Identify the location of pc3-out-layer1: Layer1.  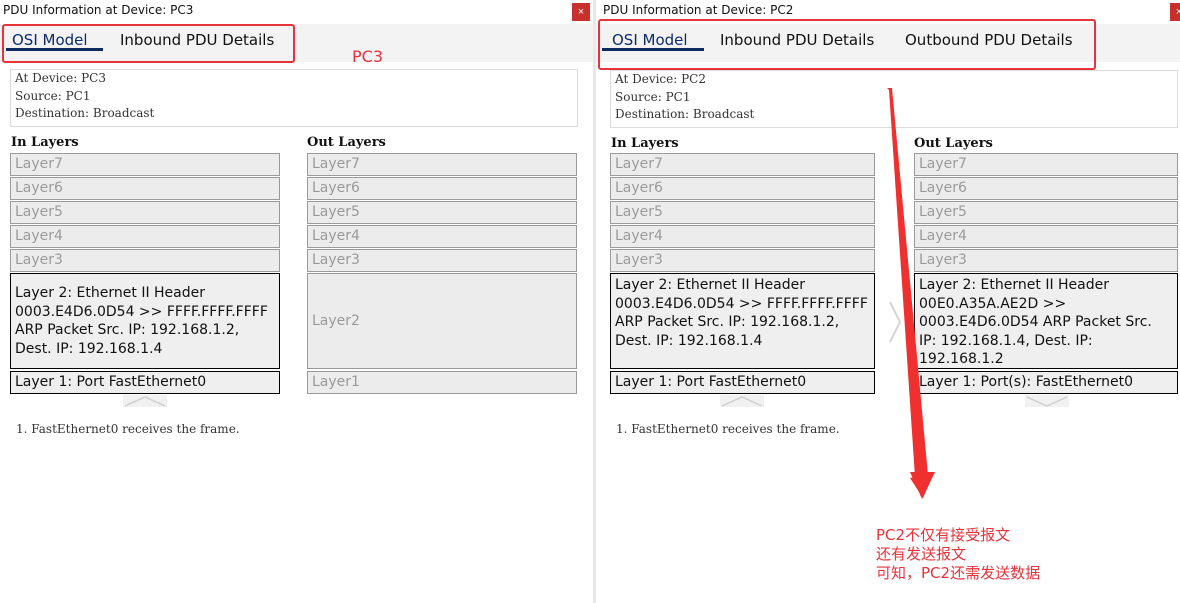
(442, 382).